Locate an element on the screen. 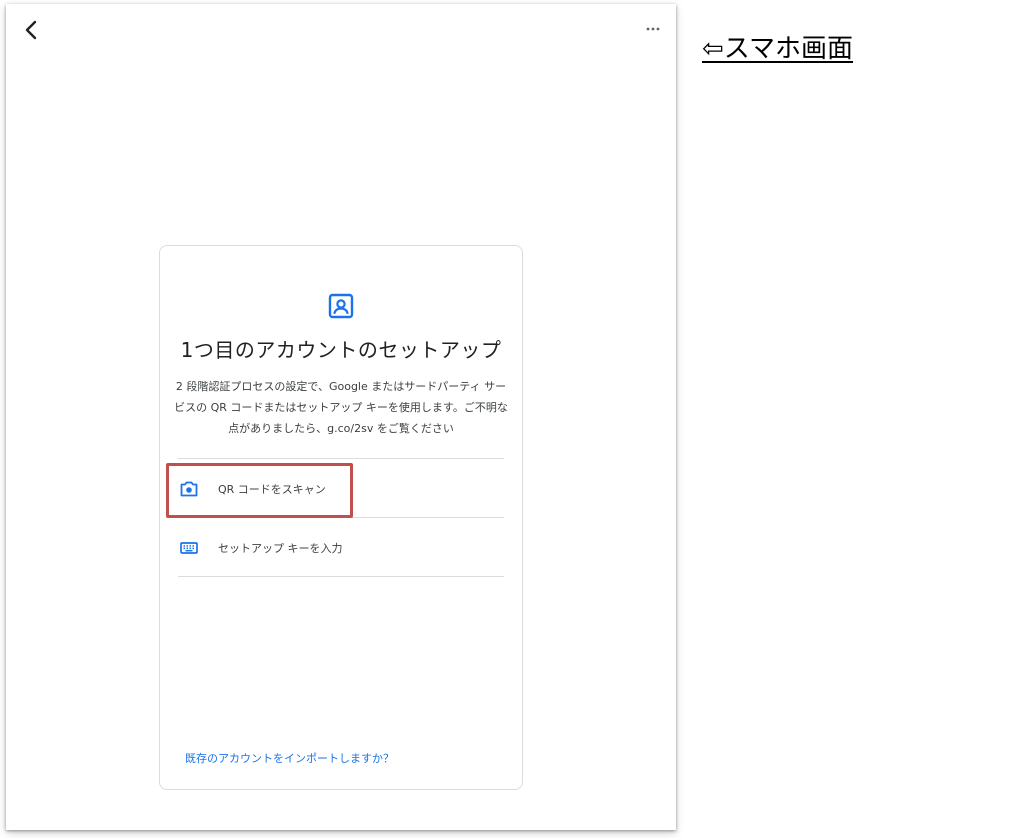 Image resolution: width=1020 pixels, height=838 pixels. enter-setup-key-option: セットアップ キーを入力 is located at coordinates (341, 548).